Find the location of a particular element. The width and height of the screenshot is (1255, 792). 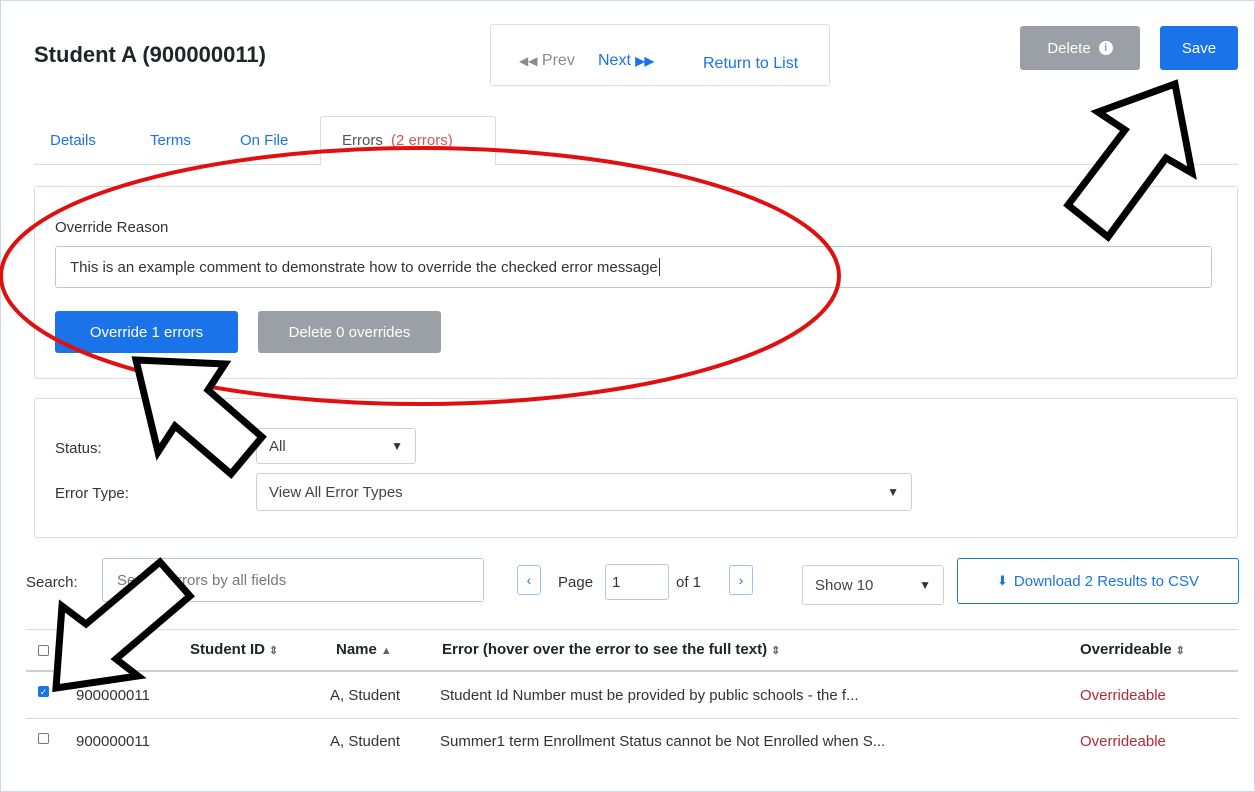

search-input: Search errors by all fields is located at coordinates (293, 580).